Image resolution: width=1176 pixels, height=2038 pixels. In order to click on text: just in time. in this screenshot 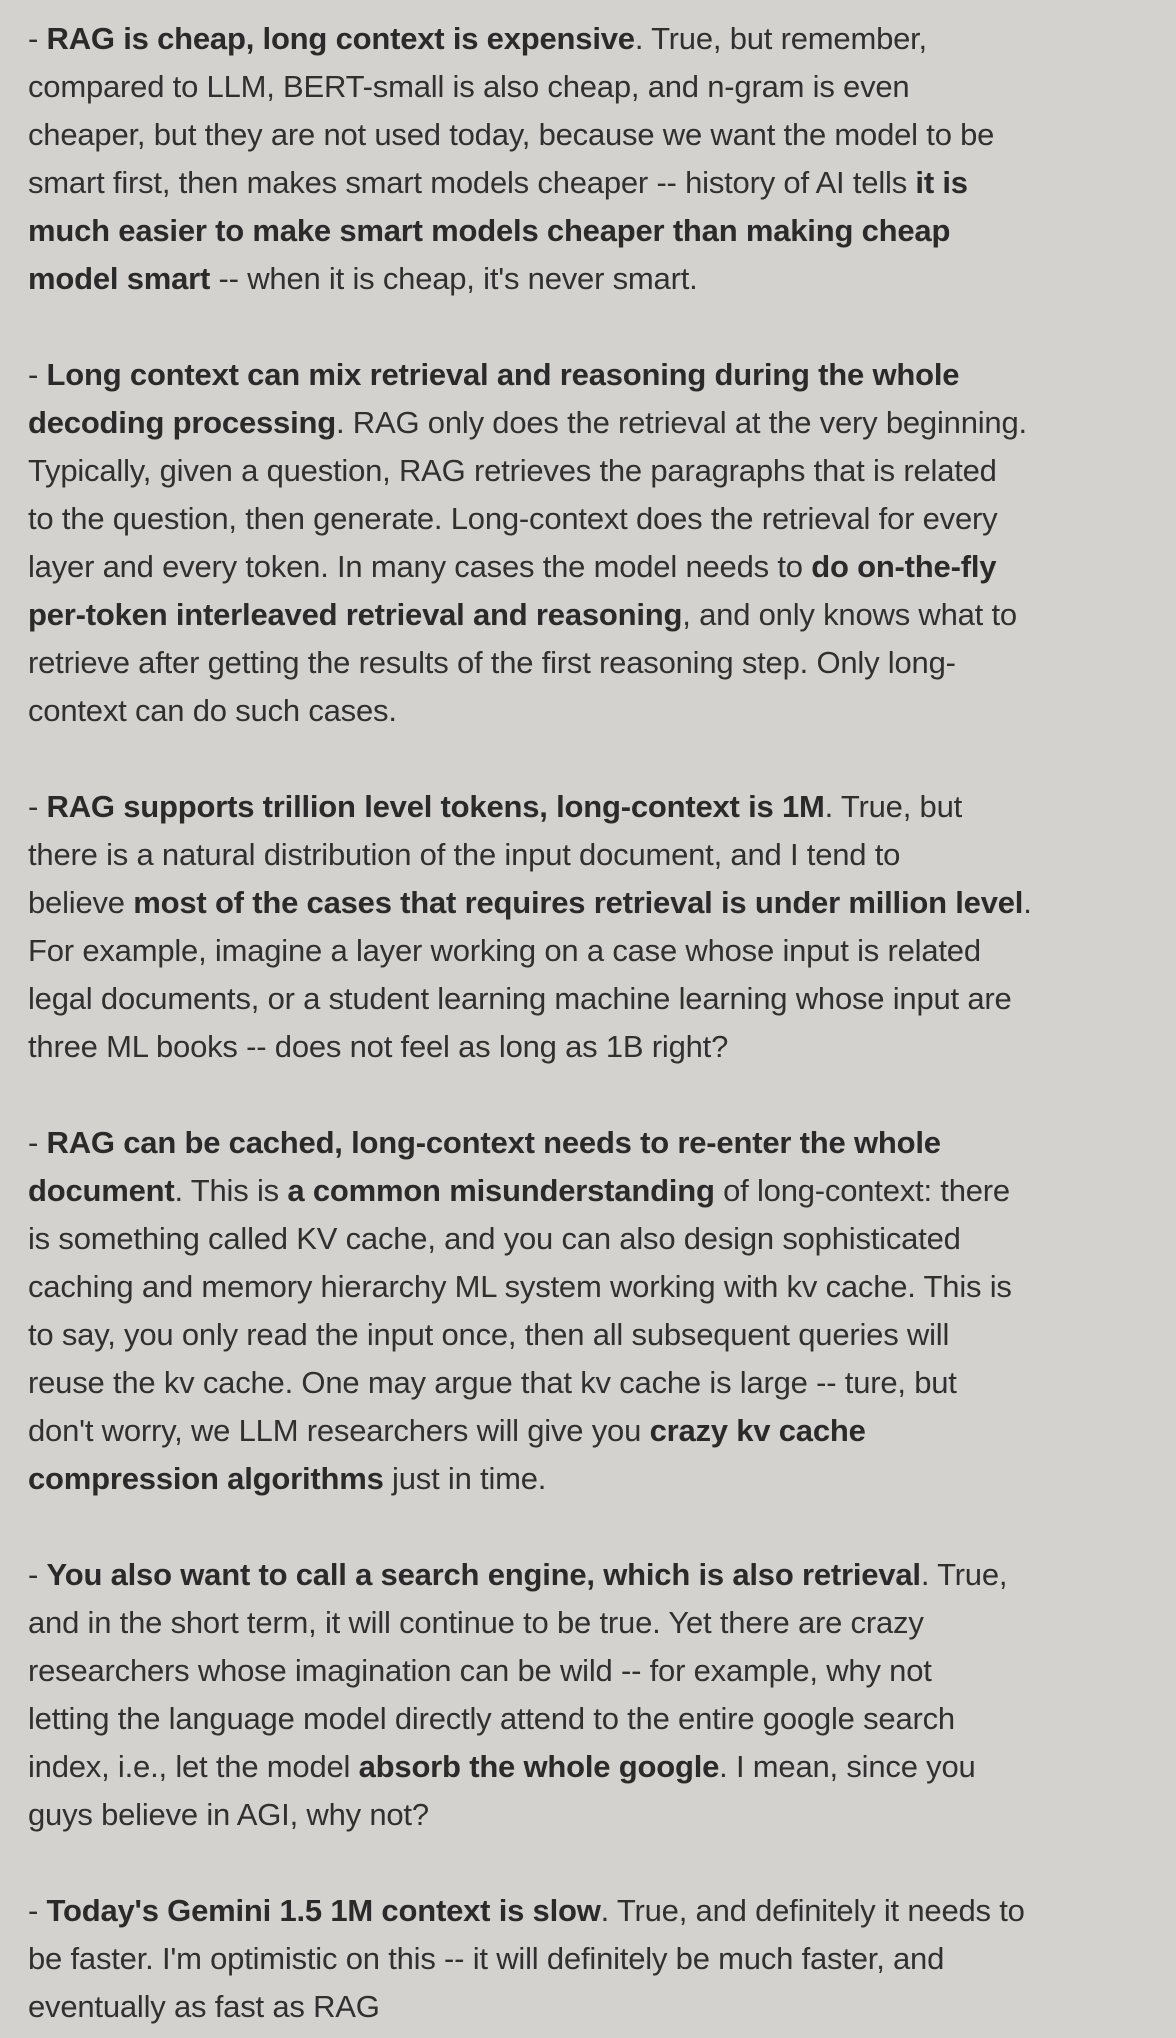, I will do `click(465, 1478)`.